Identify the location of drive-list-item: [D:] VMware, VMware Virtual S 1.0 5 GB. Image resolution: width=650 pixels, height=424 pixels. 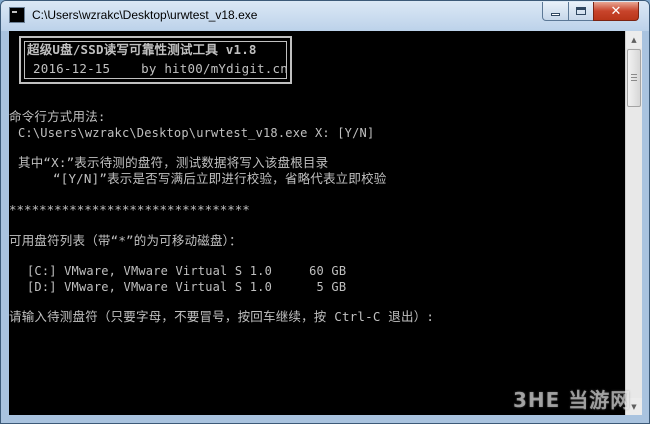
(187, 287).